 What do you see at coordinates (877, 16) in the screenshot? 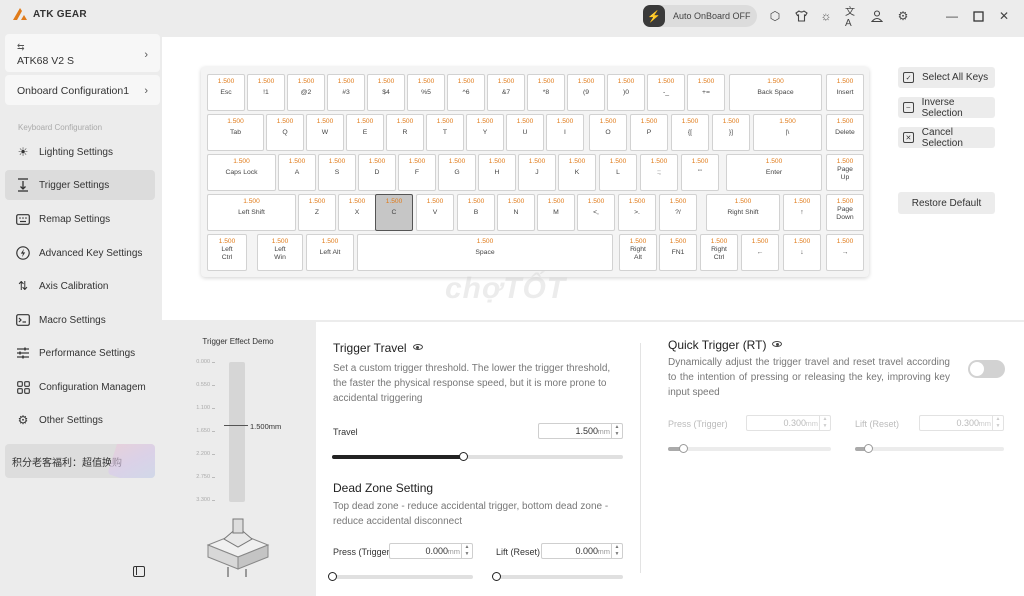
I see `user-icon` at bounding box center [877, 16].